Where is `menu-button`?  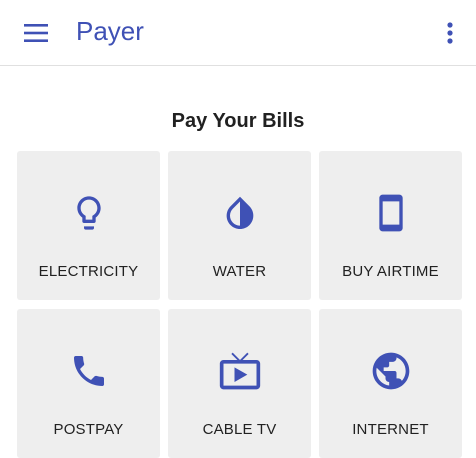 menu-button is located at coordinates (36, 33).